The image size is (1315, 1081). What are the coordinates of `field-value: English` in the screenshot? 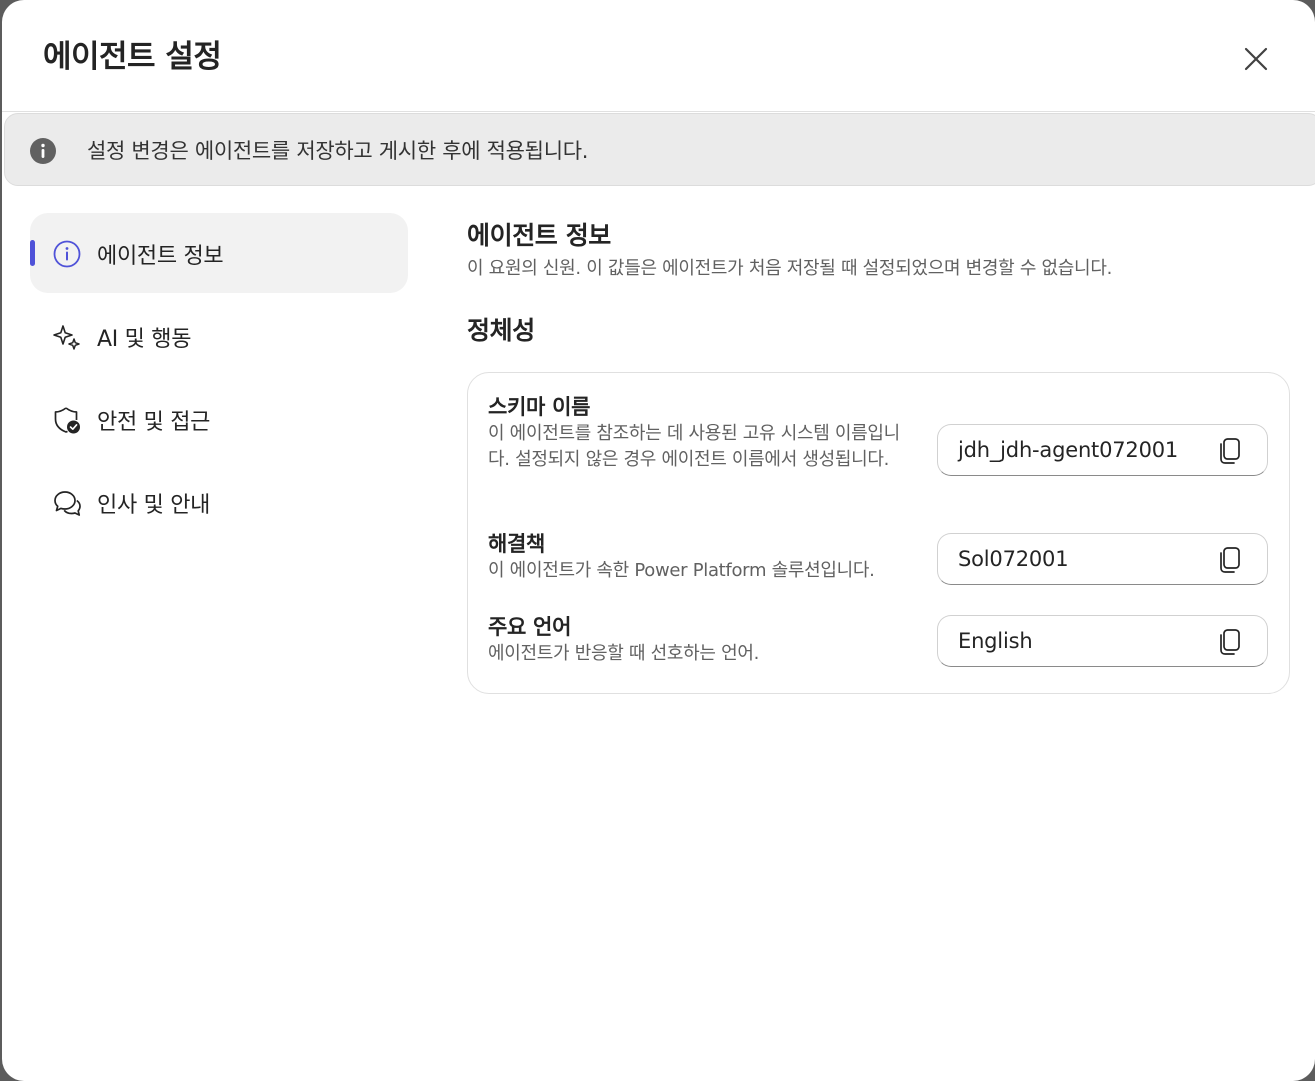 It's located at (995, 641).